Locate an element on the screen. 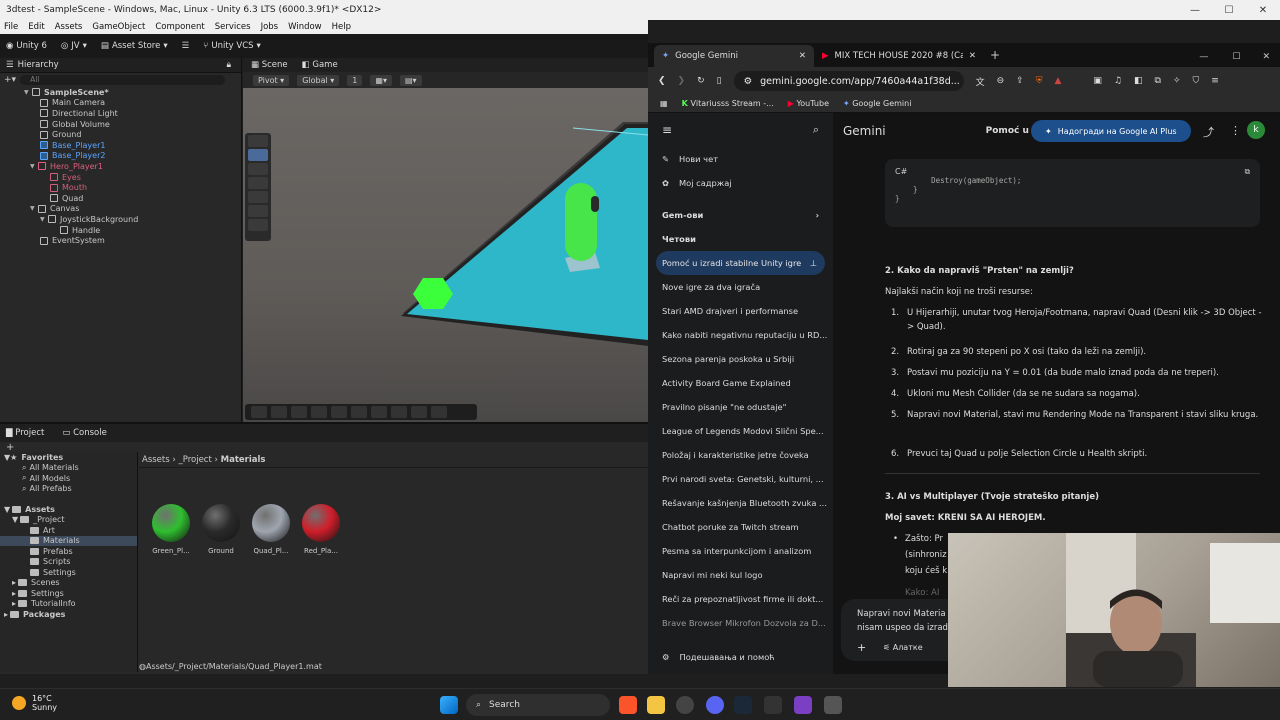 The width and height of the screenshot is (1280, 720). settings-button: ⚙ Подешавања и помоћ is located at coordinates (740, 657).